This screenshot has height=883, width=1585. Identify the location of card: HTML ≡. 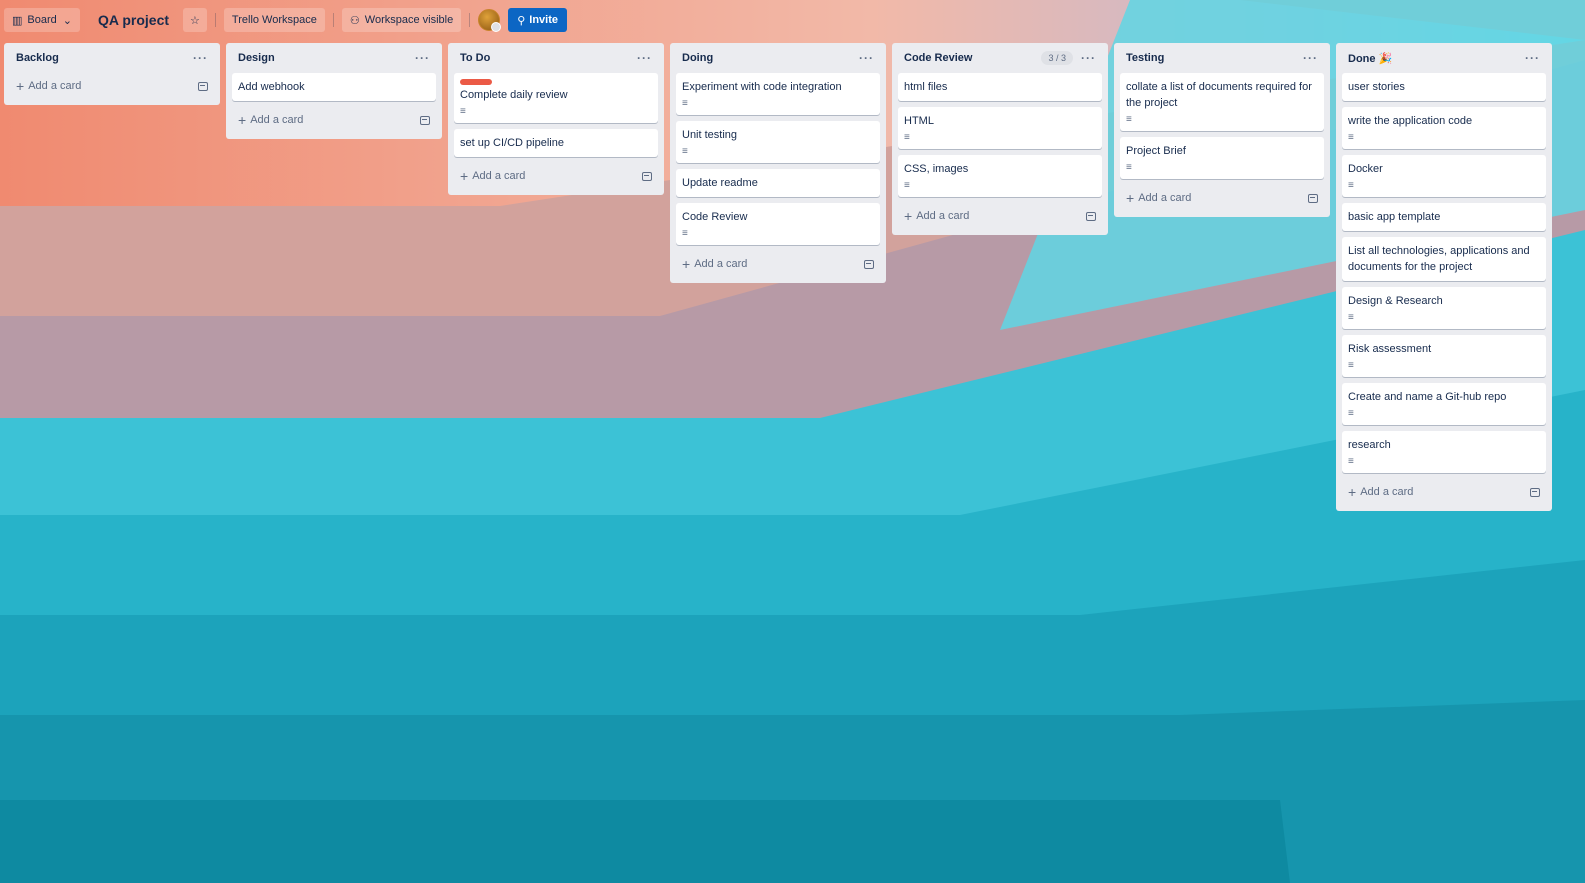
(1000, 128).